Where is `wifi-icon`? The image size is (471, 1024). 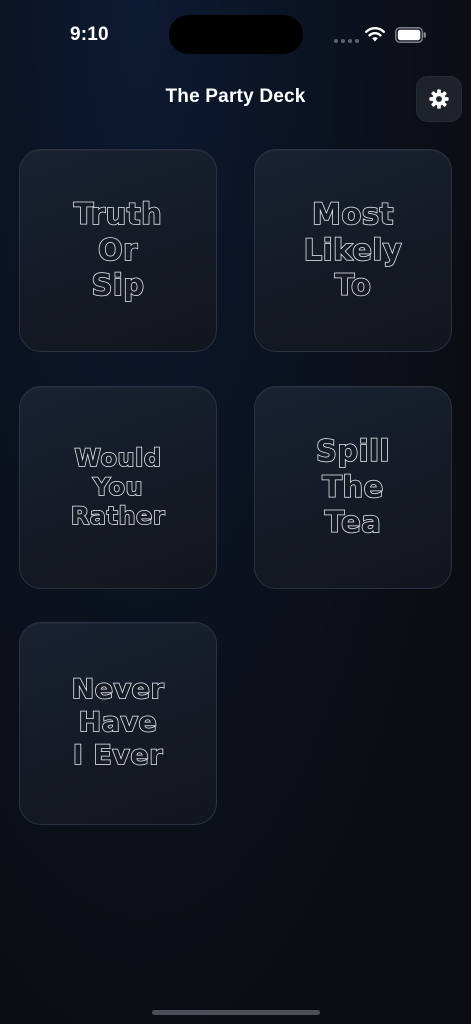 wifi-icon is located at coordinates (375, 34).